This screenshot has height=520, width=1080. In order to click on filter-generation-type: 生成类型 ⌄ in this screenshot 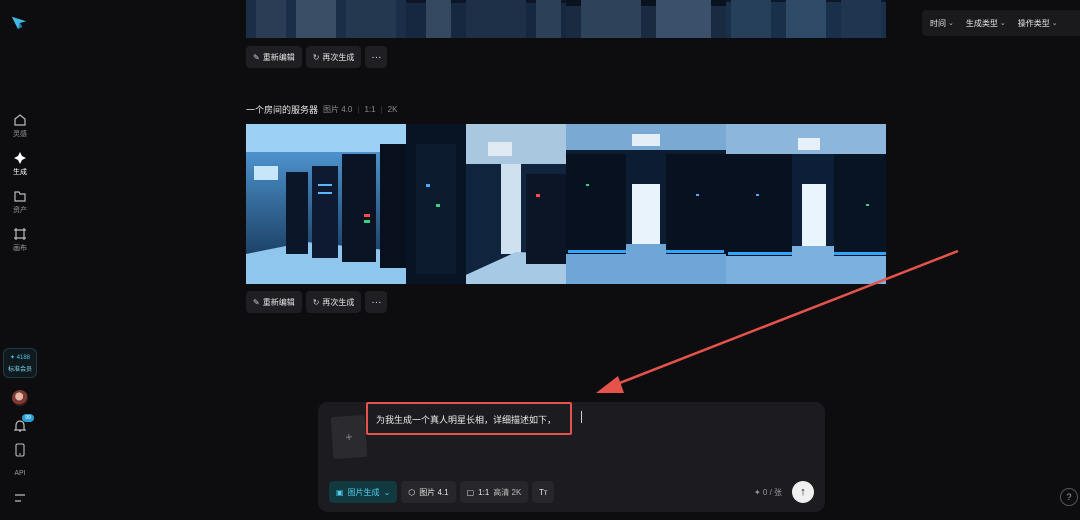, I will do `click(986, 23)`.